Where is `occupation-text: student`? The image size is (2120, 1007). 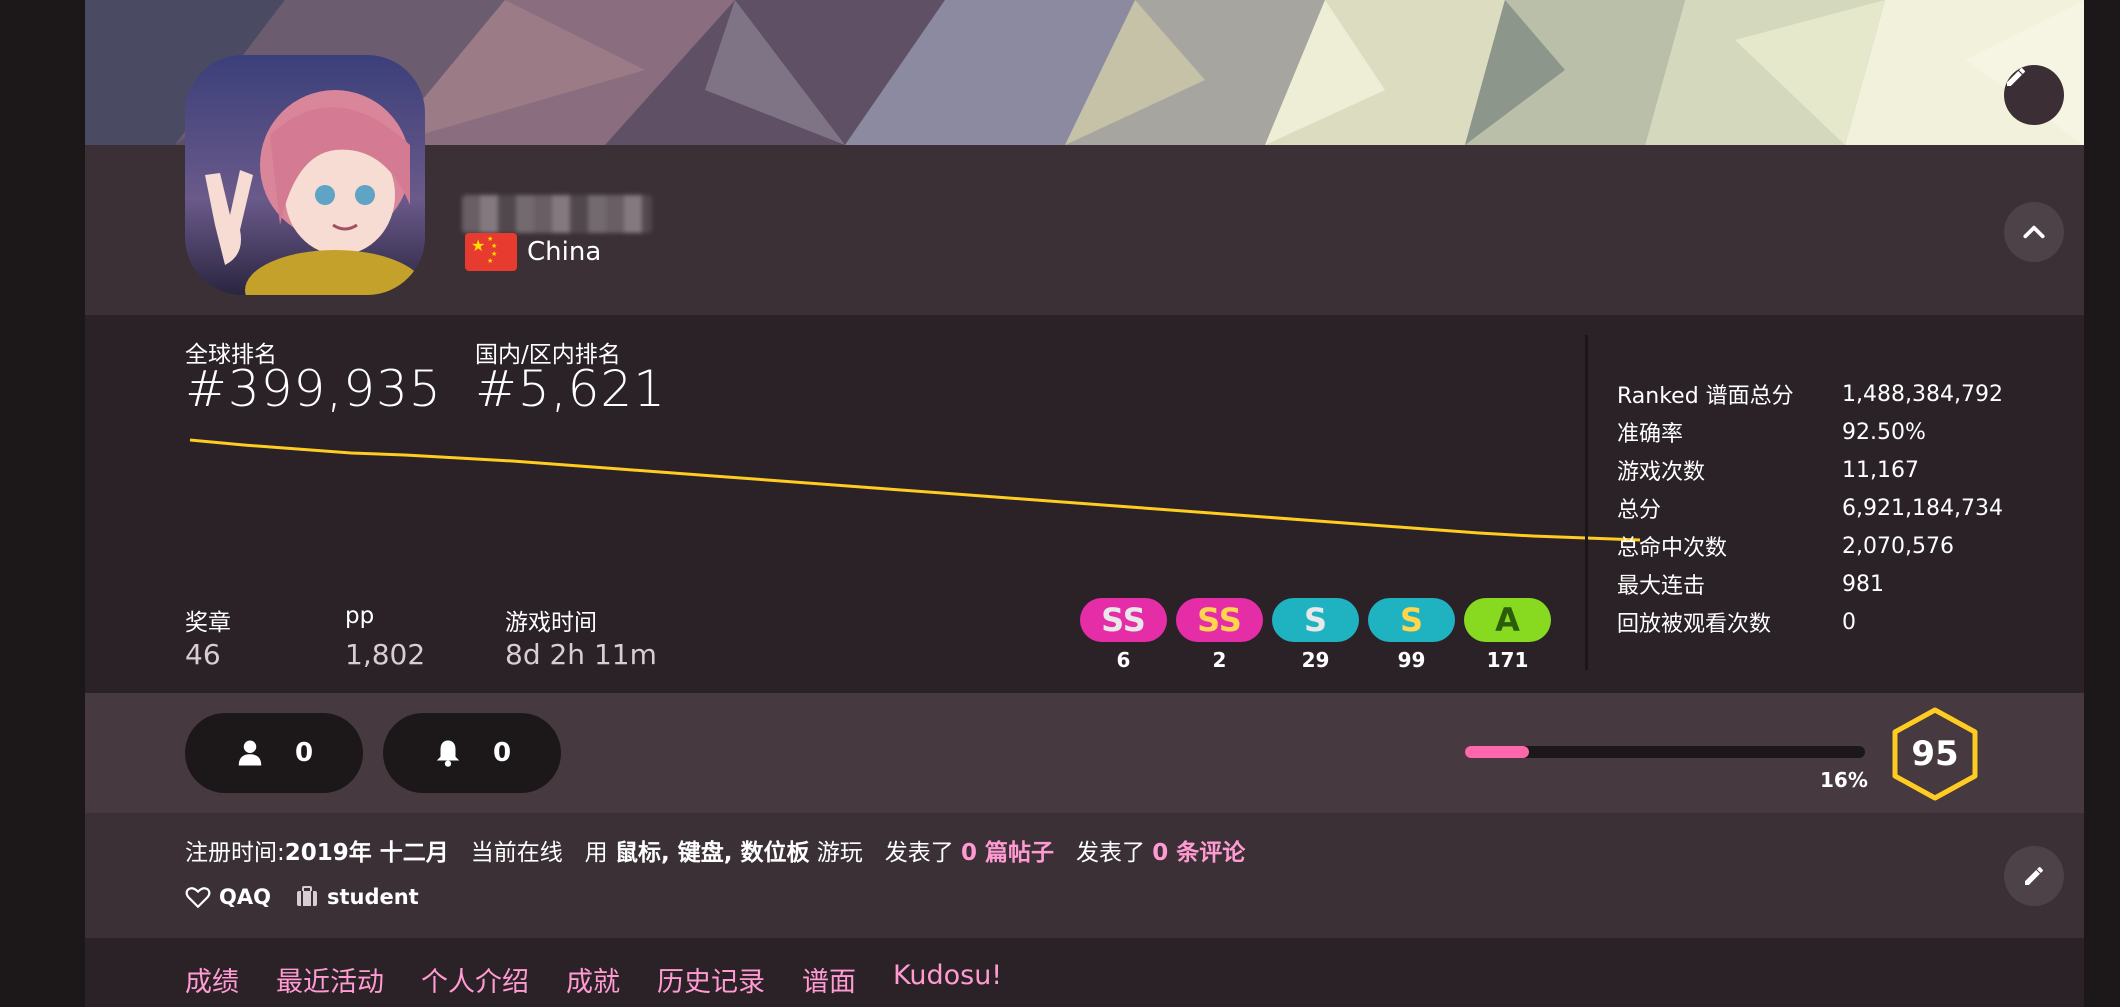 occupation-text: student is located at coordinates (372, 897).